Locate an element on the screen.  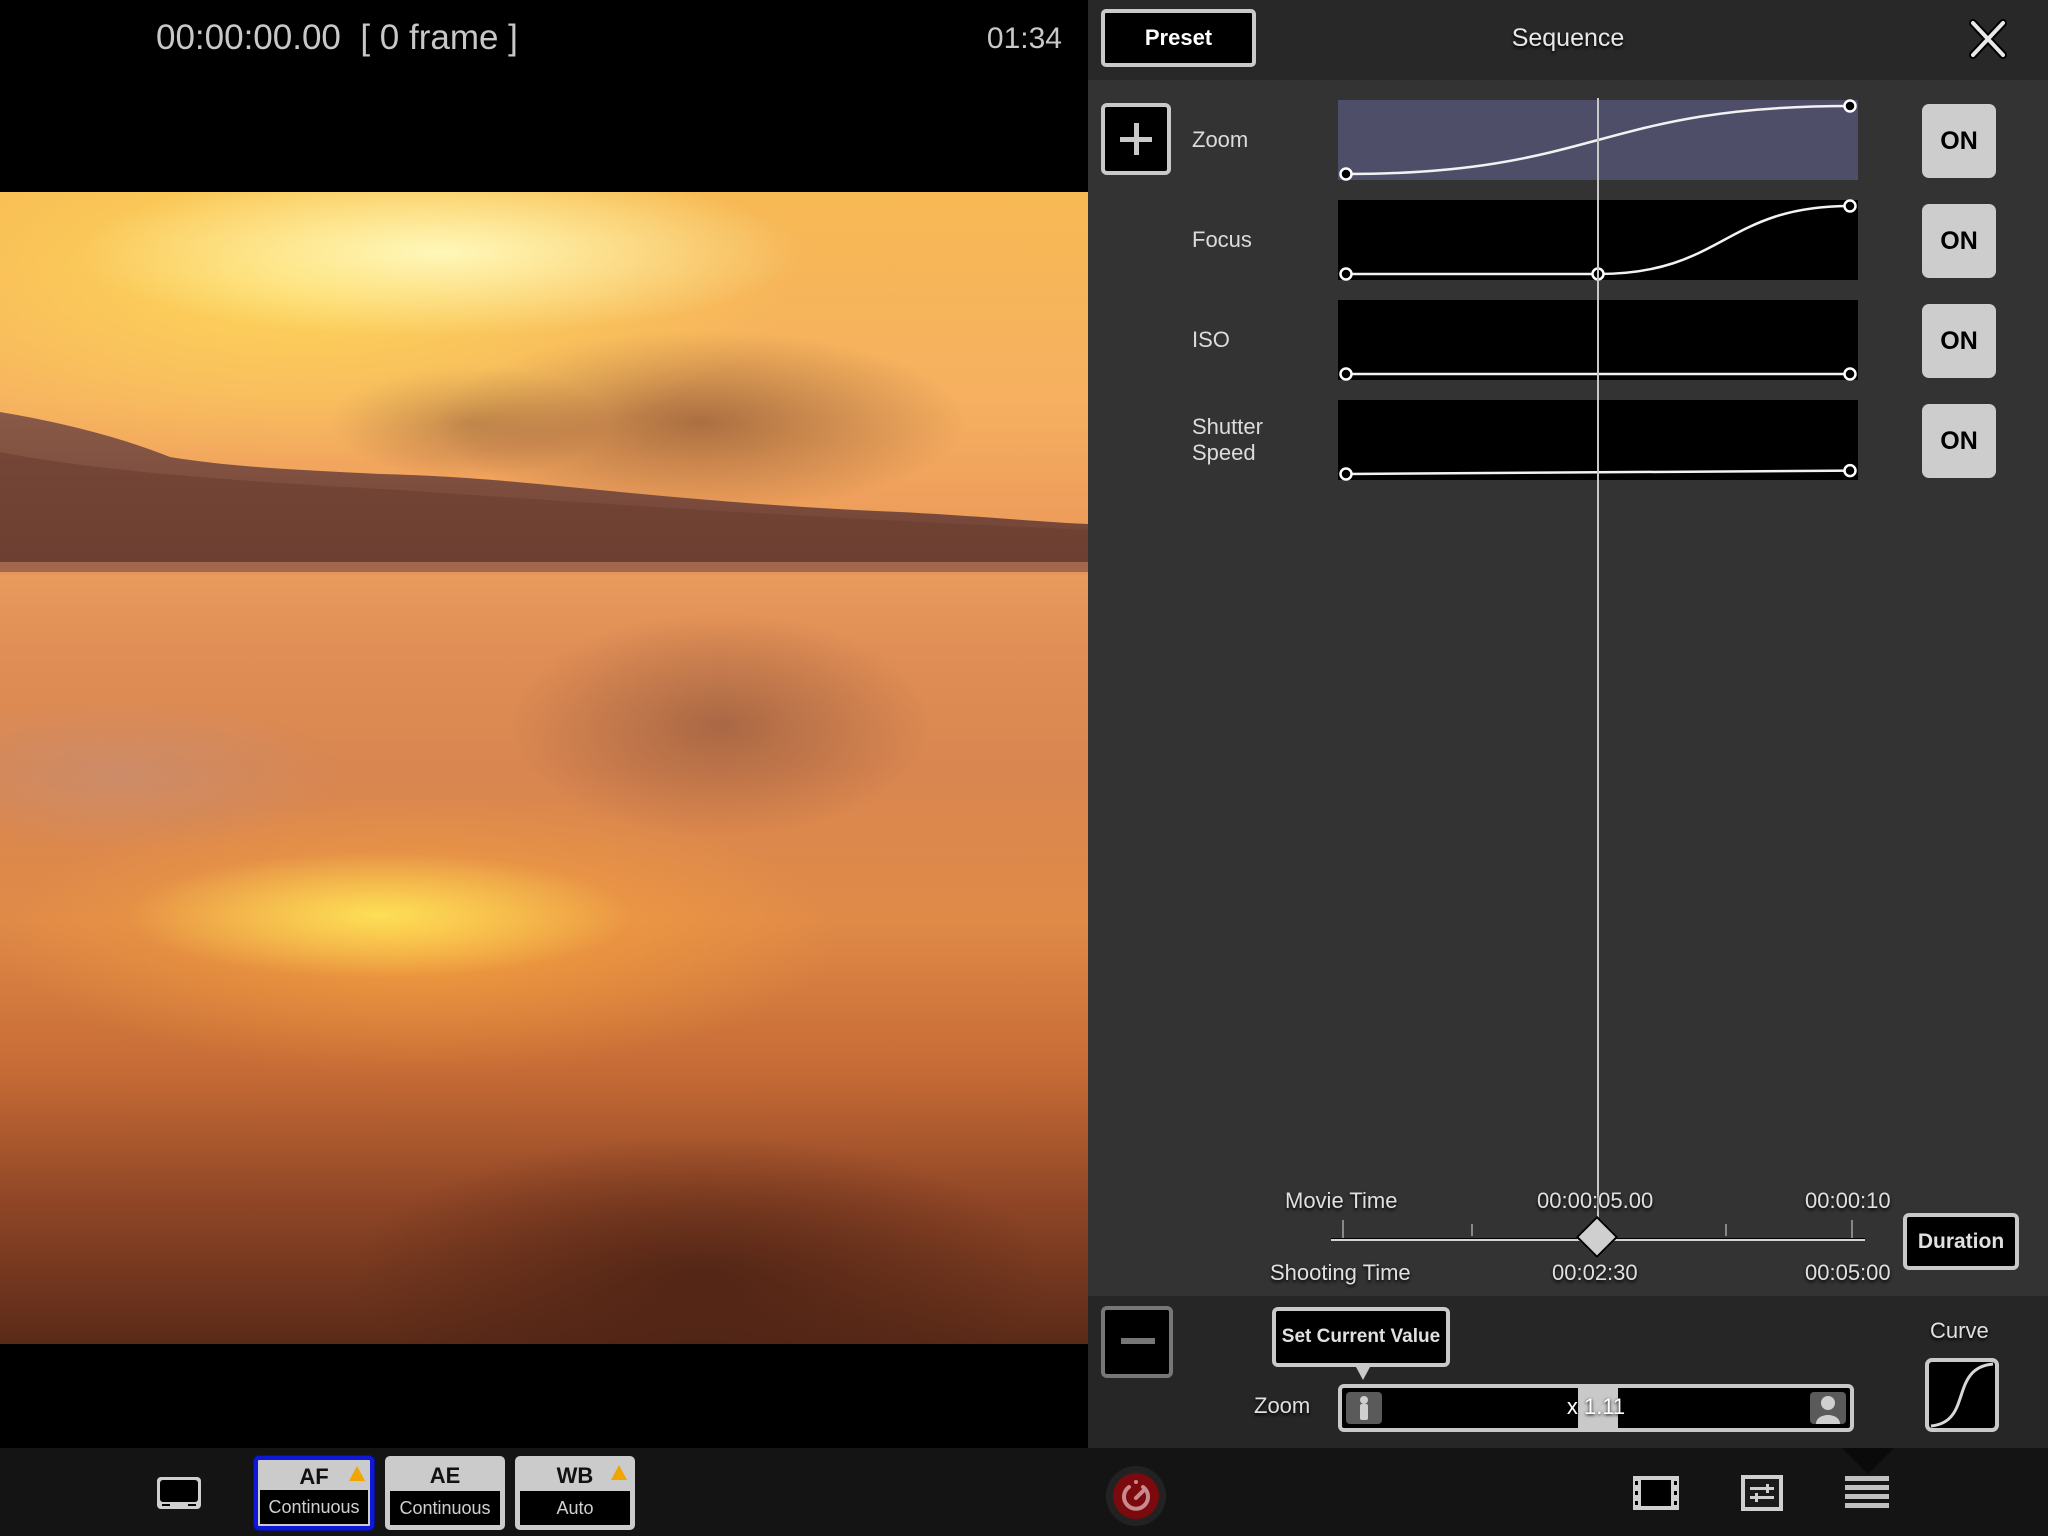
zoom-tele-icon is located at coordinates (1828, 1408).